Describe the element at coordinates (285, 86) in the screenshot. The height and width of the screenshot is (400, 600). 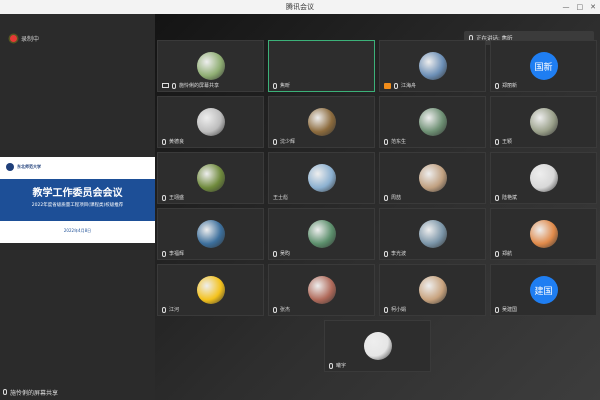
I see `participant-name: 焦昕` at that location.